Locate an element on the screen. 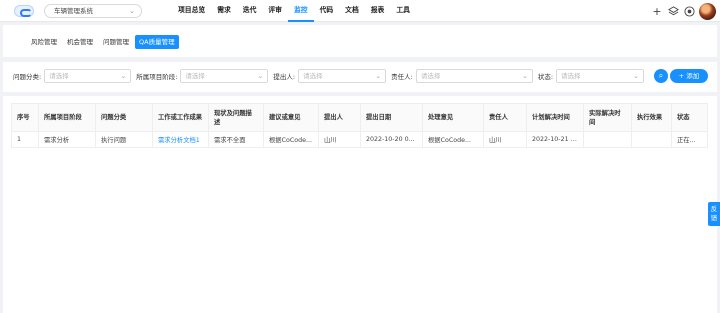  col-header: 责任人 is located at coordinates (505, 117).